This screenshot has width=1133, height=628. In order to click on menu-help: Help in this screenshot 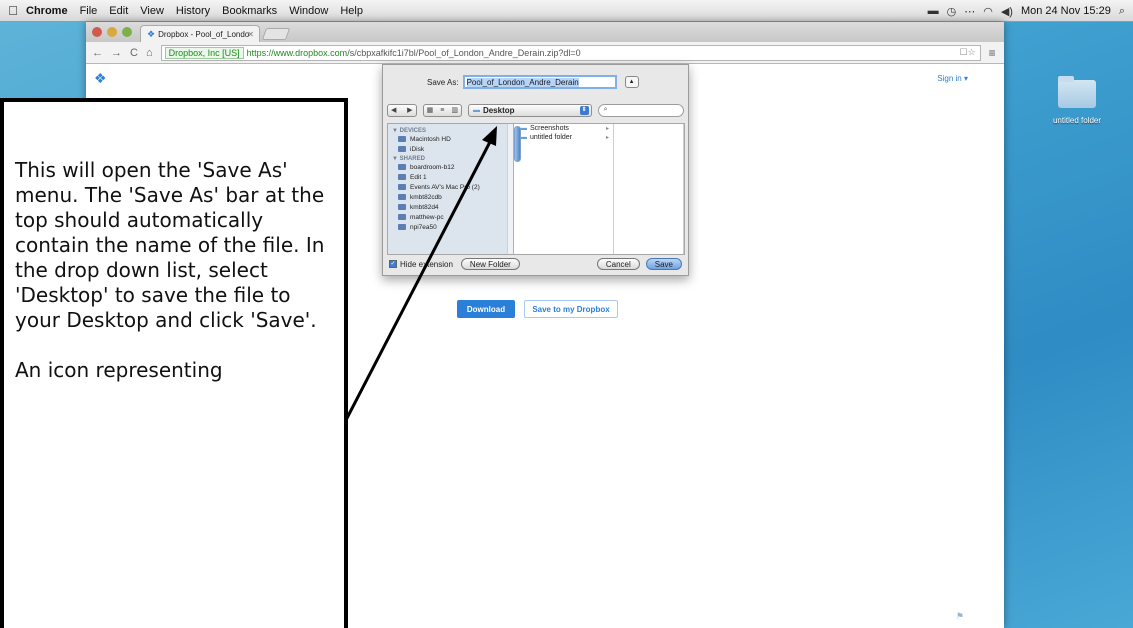, I will do `click(351, 11)`.